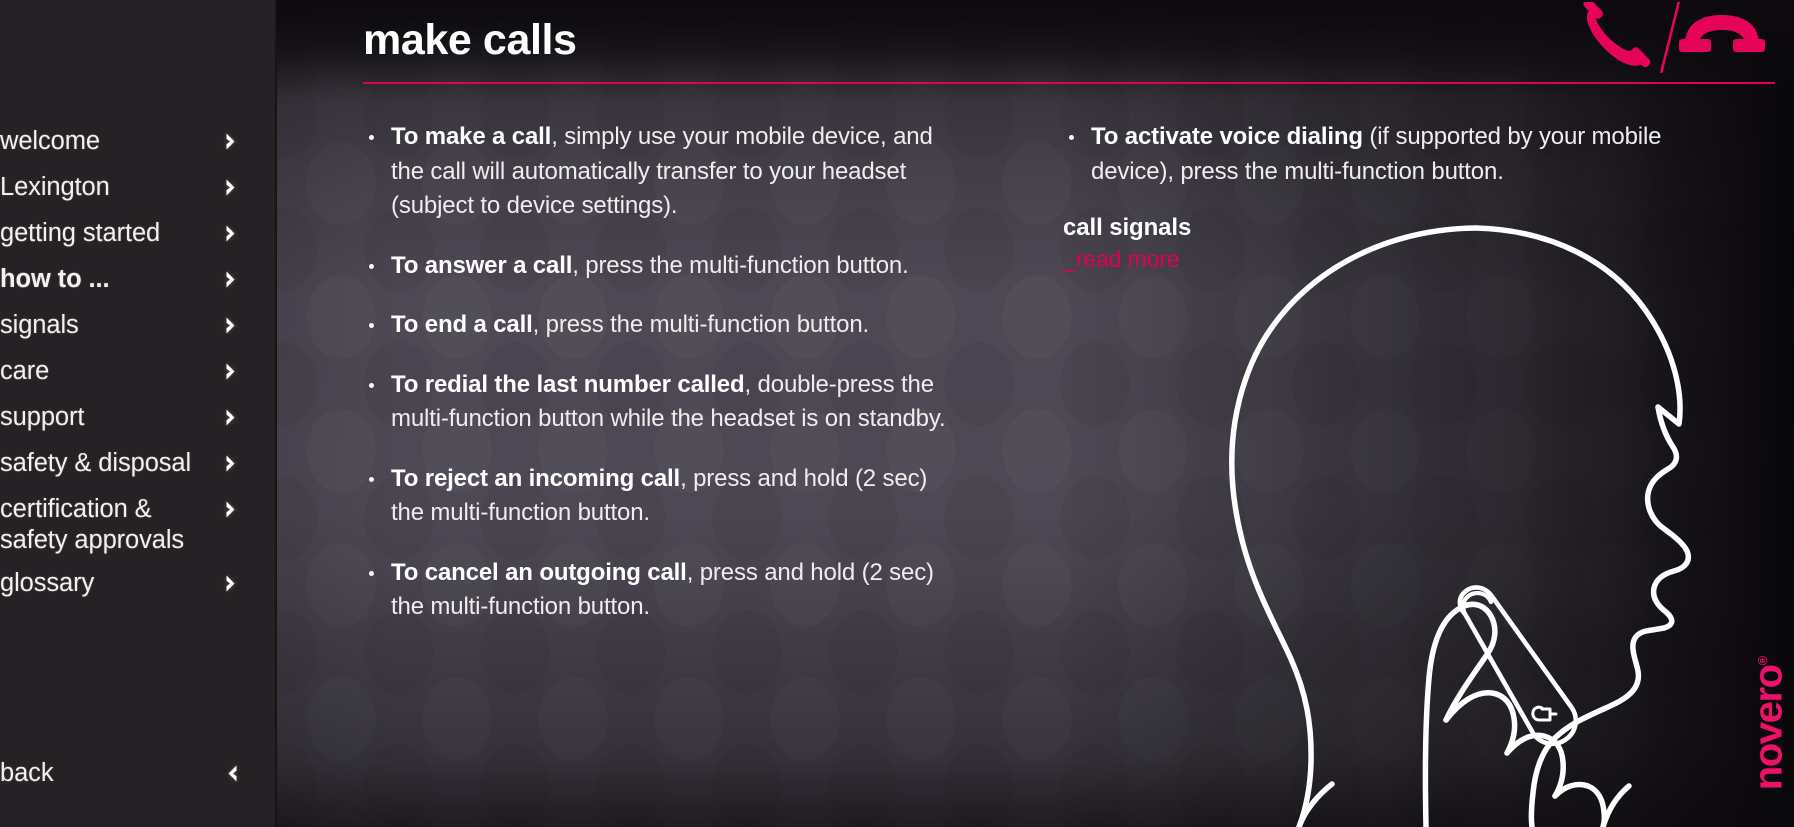 This screenshot has height=827, width=1794. What do you see at coordinates (539, 572) in the screenshot?
I see `instruction-lead: To cancel an outgoing call` at bounding box center [539, 572].